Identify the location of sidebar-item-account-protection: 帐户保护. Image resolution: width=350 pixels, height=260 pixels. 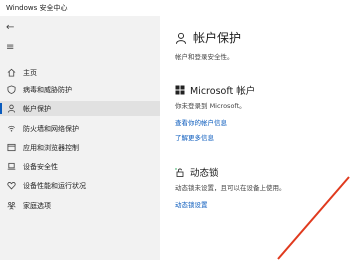
(80, 108).